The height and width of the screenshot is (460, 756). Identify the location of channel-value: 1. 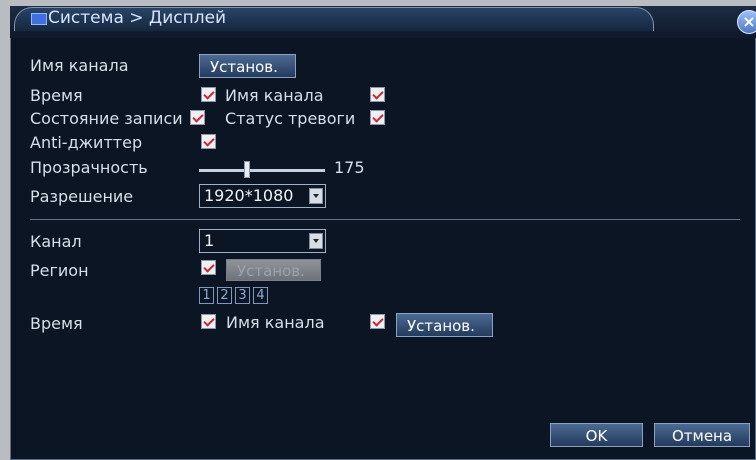
(209, 240).